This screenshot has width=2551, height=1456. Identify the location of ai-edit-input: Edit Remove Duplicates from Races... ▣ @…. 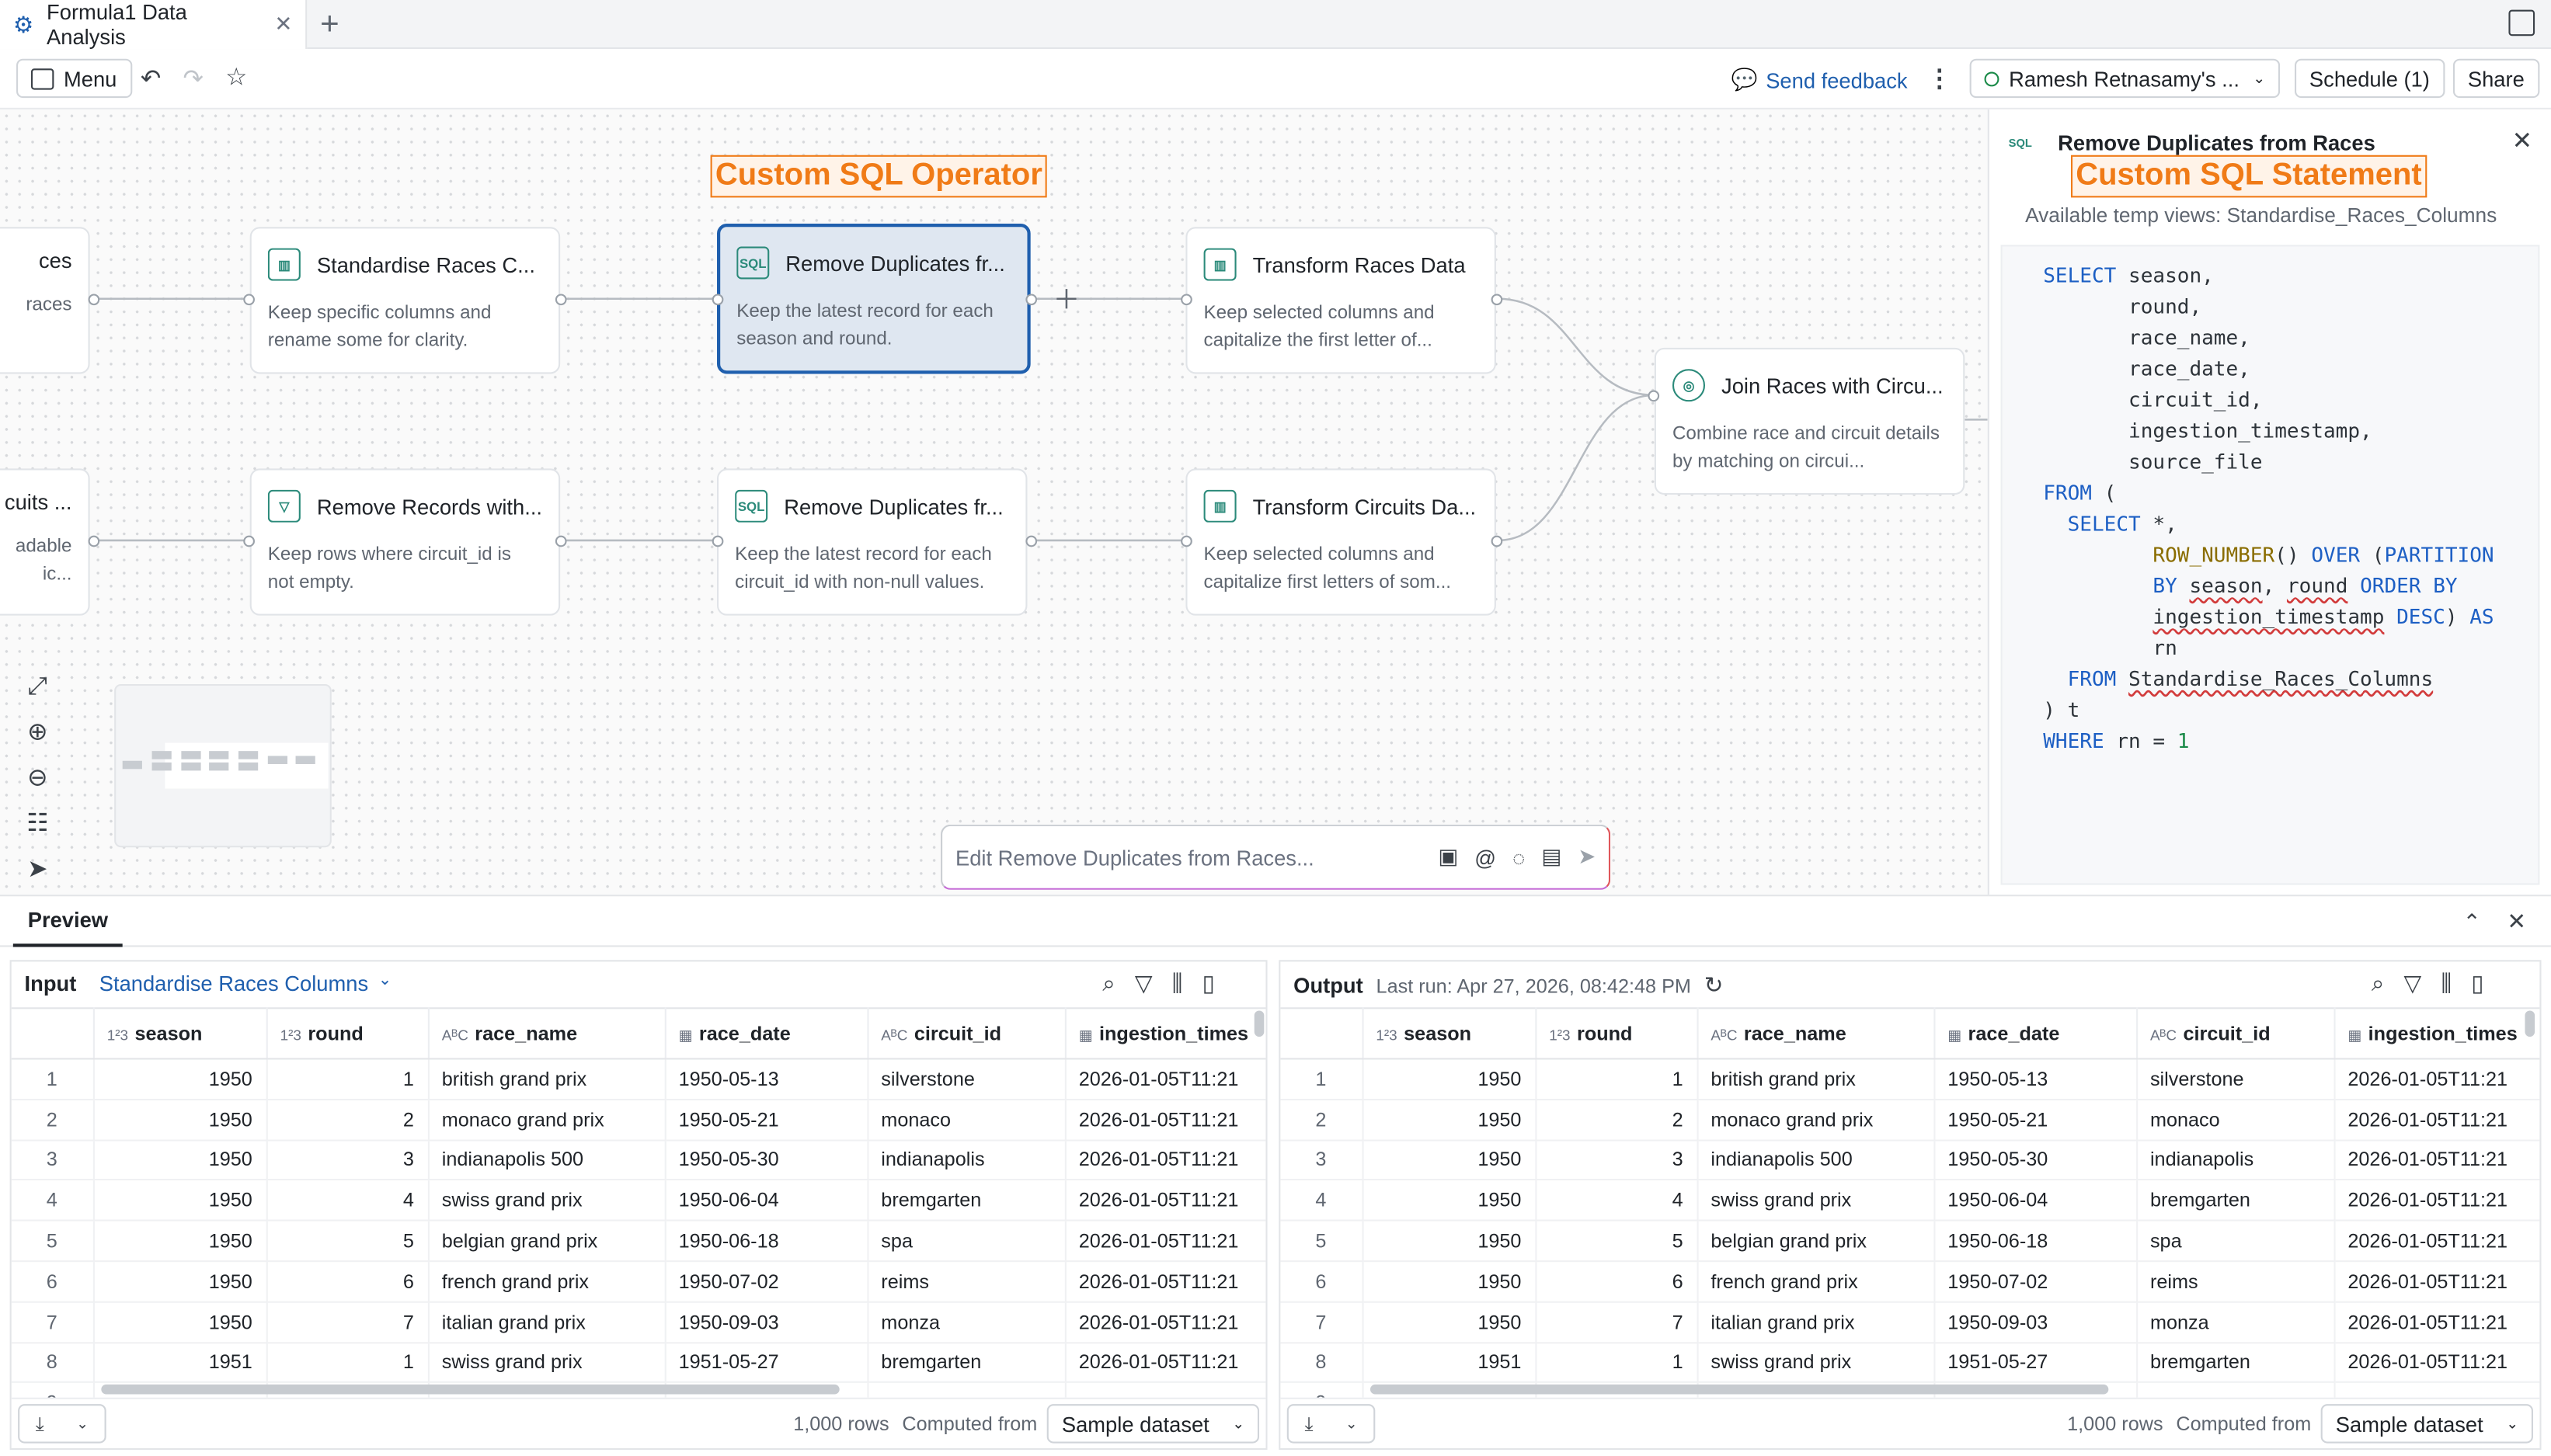
(1276, 857).